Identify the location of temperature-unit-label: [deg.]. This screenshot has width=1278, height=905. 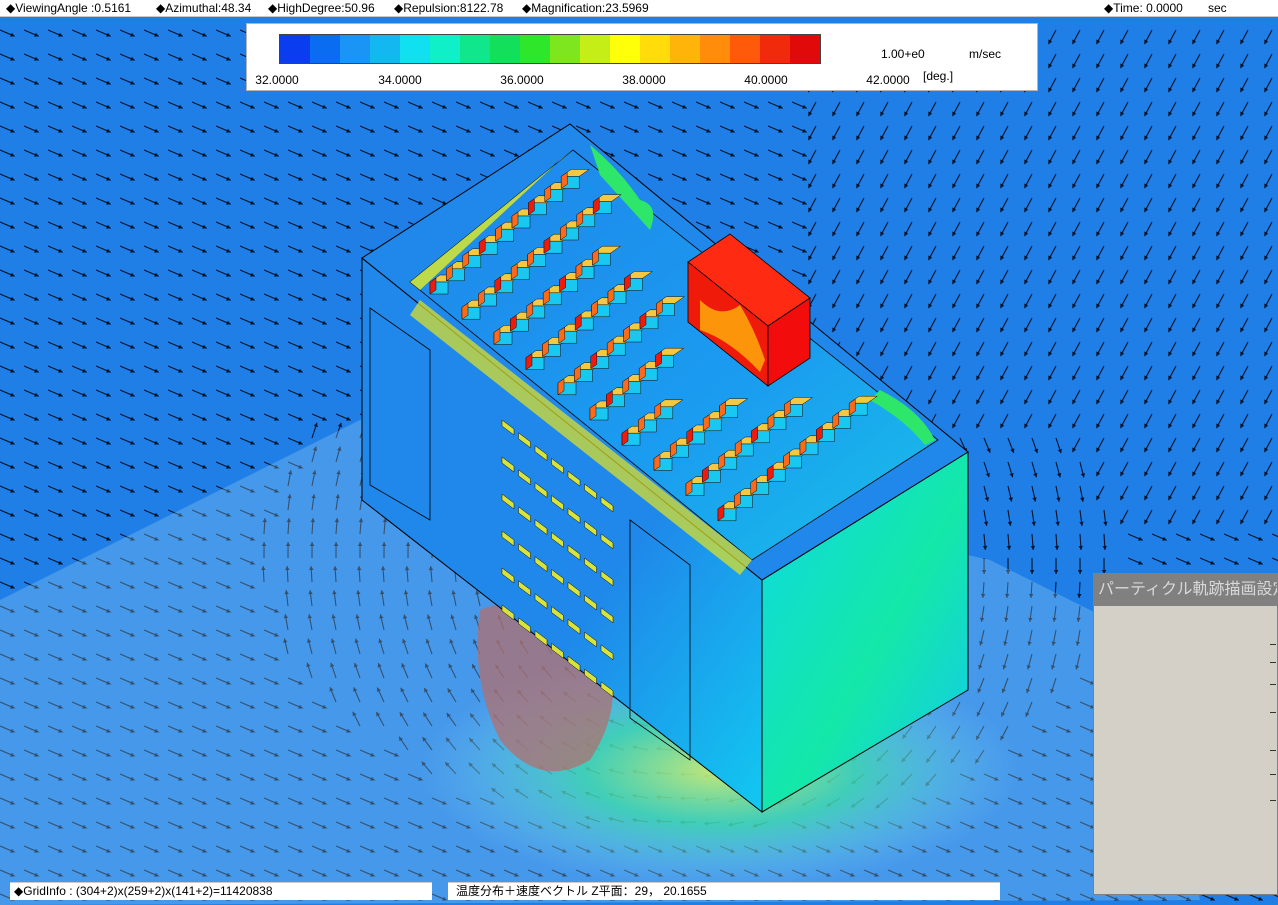
(938, 76).